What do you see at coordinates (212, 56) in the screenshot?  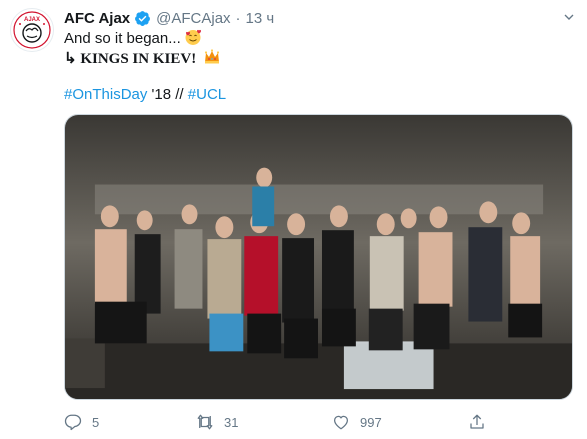 I see `crown-icon` at bounding box center [212, 56].